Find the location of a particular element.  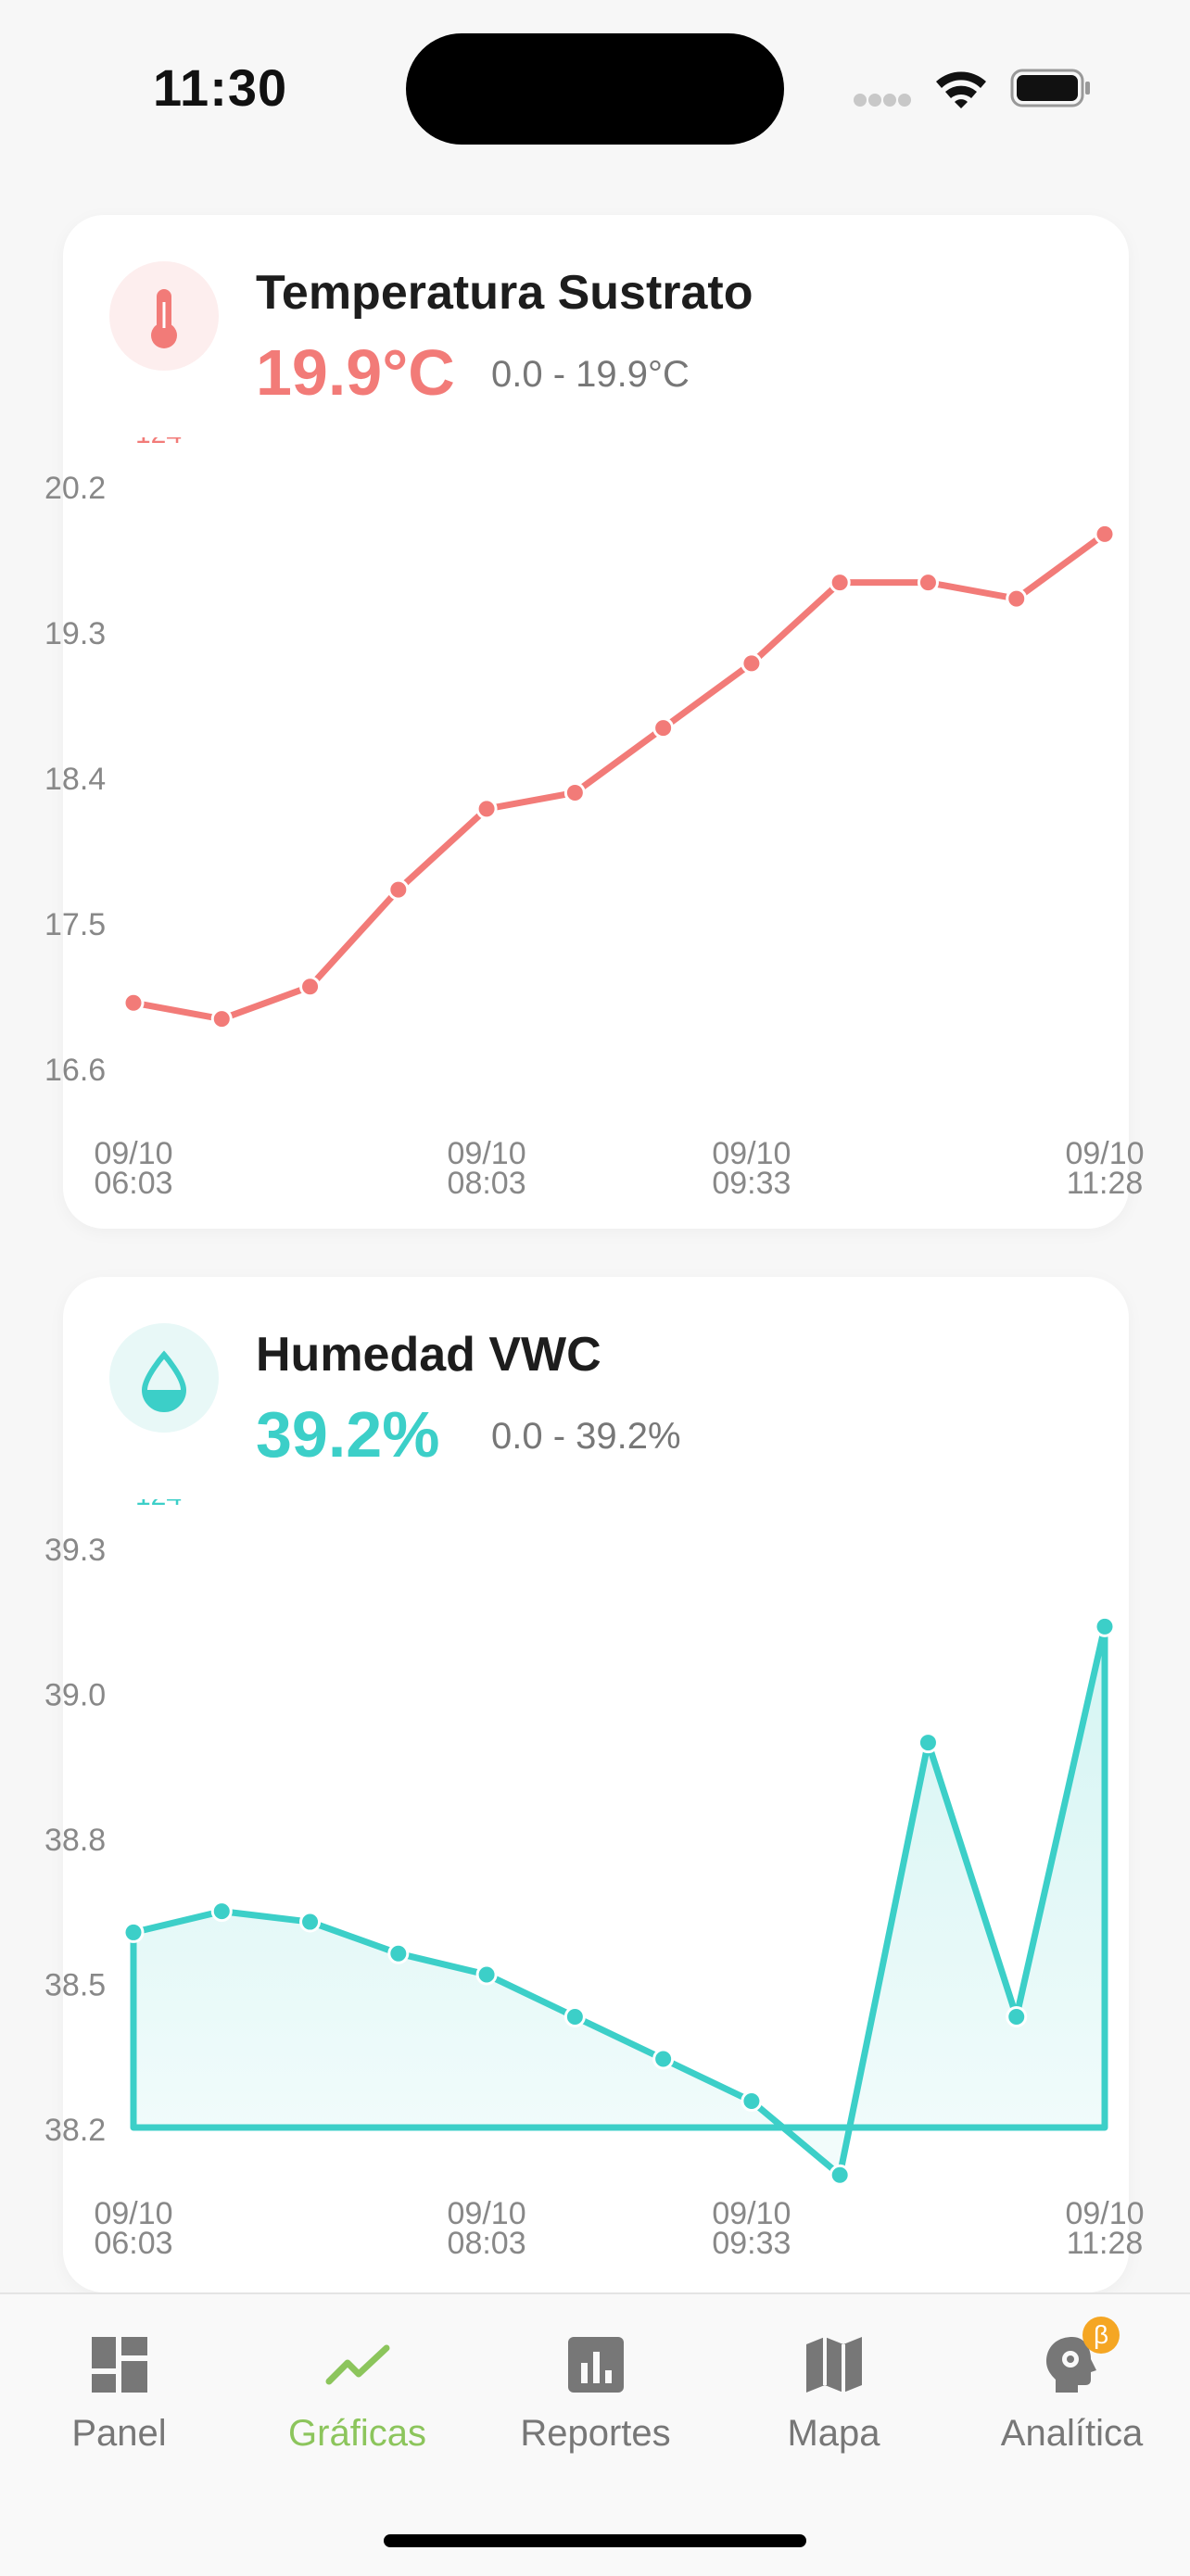

tab-label: Reportes is located at coordinates (595, 2433).